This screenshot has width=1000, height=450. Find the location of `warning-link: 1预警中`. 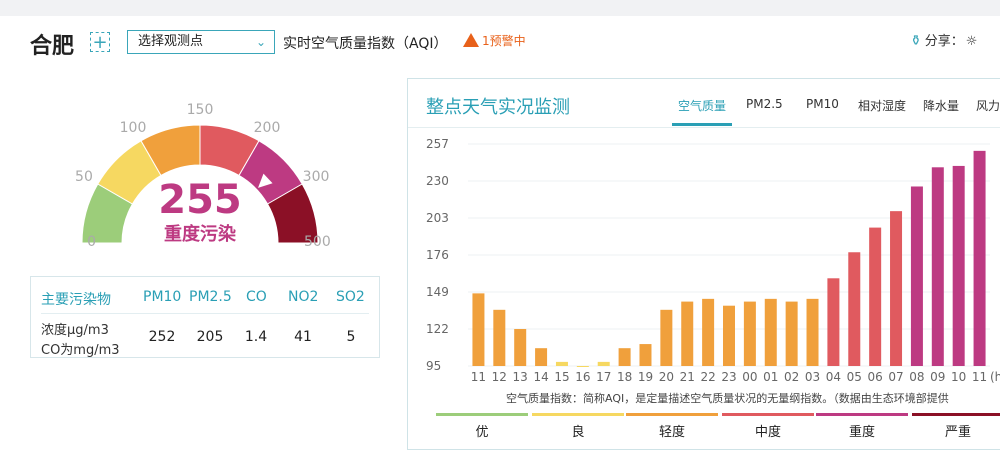

warning-link: 1预警中 is located at coordinates (494, 40).